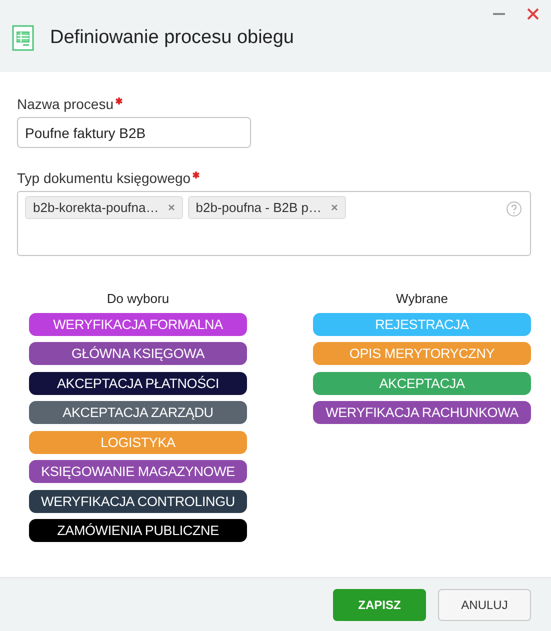 The width and height of the screenshot is (551, 631). Describe the element at coordinates (138, 471) in the screenshot. I see `stage-chip: KSIĘGOWANIE MAGAZYNOWE` at that location.